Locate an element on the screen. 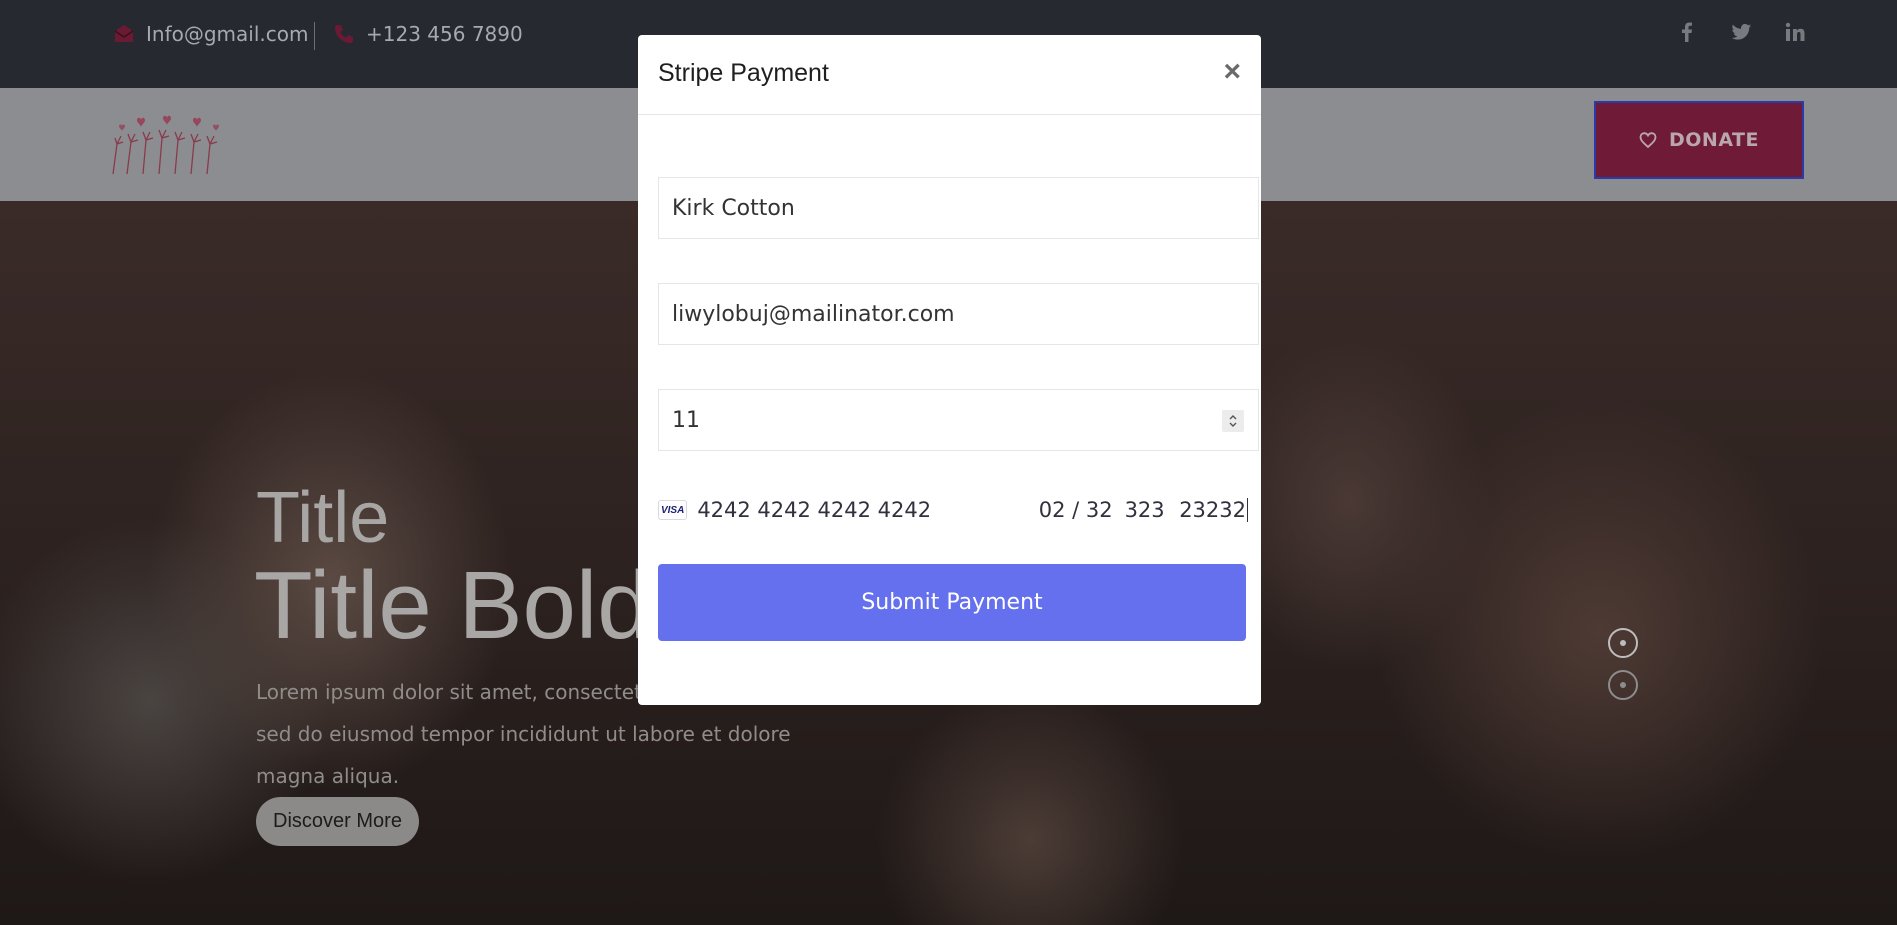  name-field: Kirk Cotton is located at coordinates (958, 208).